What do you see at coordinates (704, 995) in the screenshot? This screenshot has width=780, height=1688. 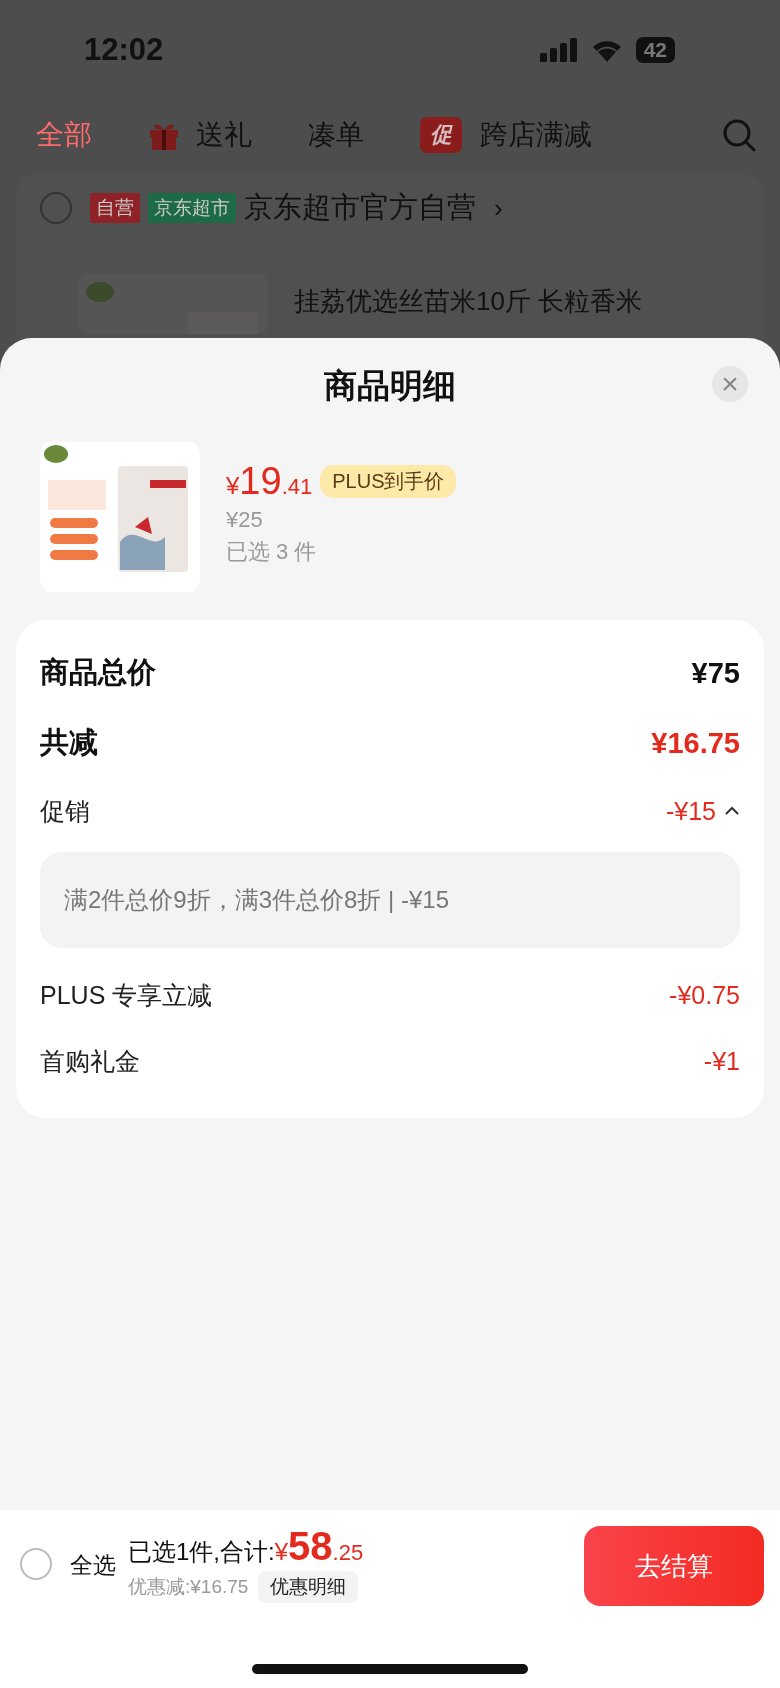 I see `summary-value: -¥0.75` at bounding box center [704, 995].